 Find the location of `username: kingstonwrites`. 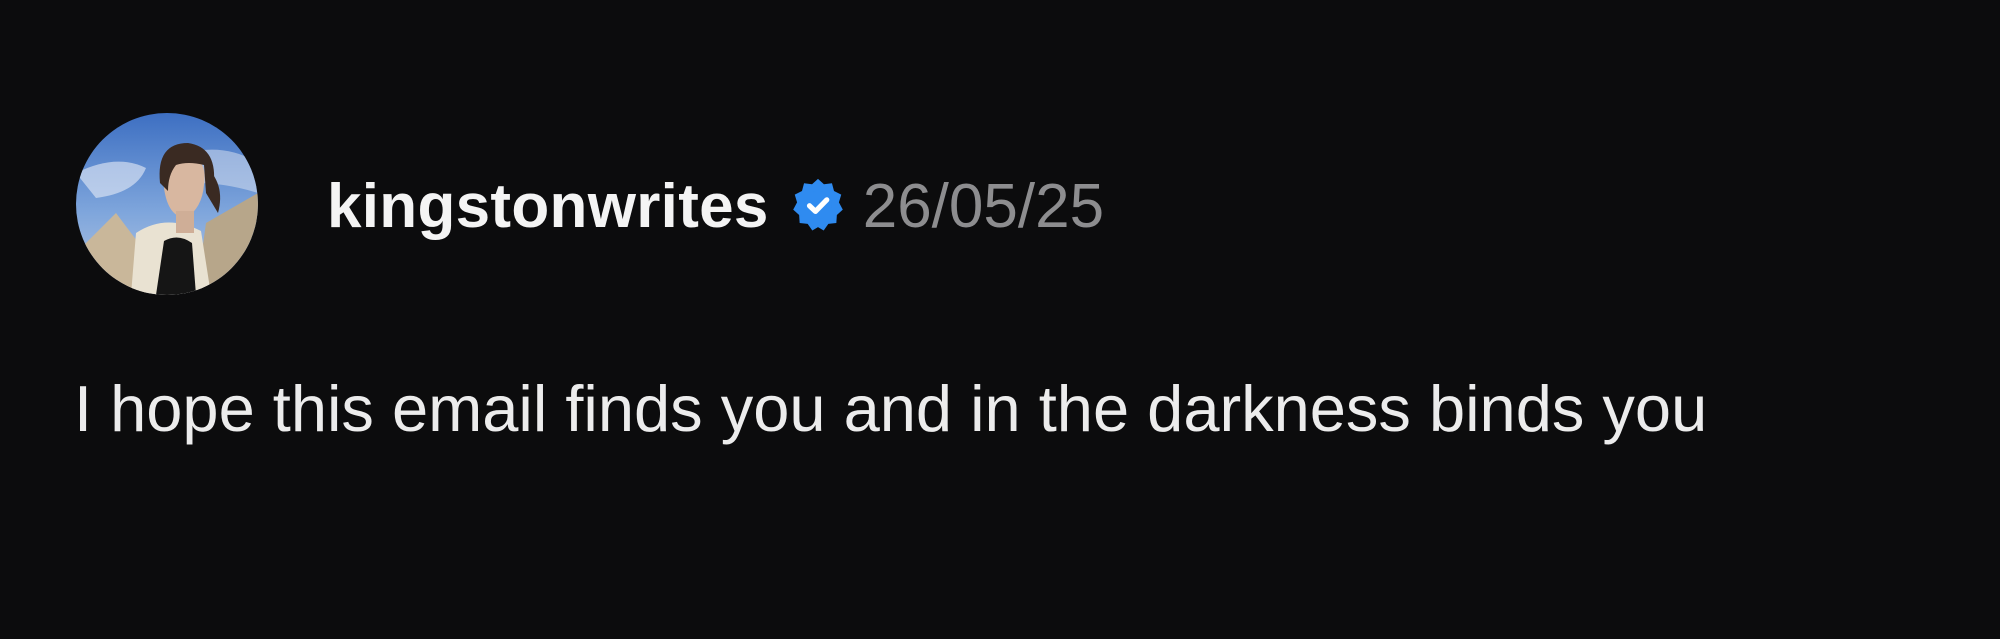

username: kingstonwrites is located at coordinates (548, 206).